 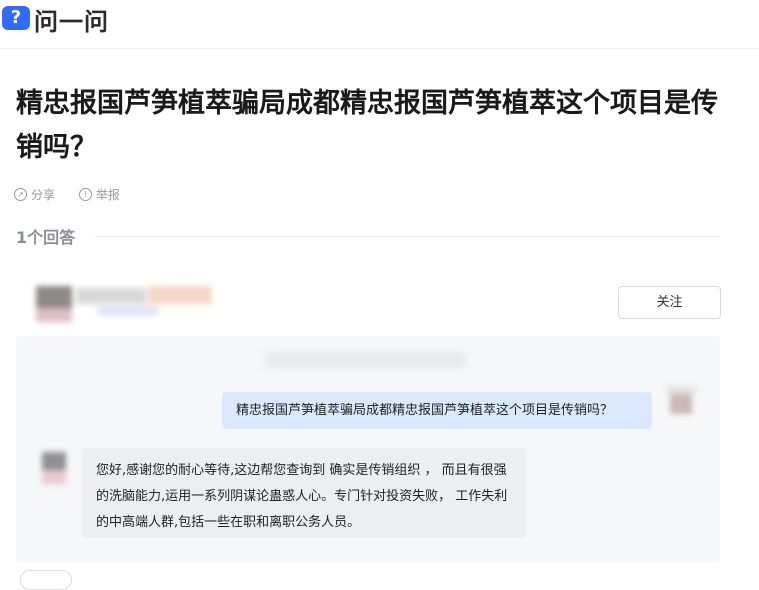 I want to click on follow-button: 关注, so click(x=669, y=302).